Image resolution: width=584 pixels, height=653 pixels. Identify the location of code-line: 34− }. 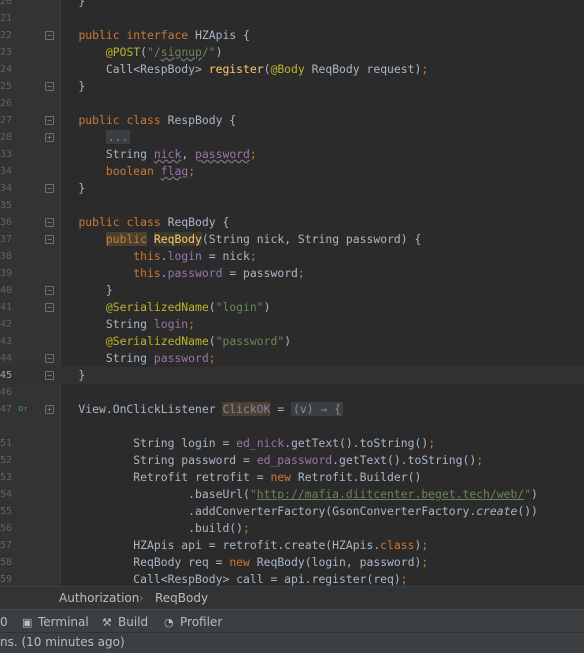
(292, 188).